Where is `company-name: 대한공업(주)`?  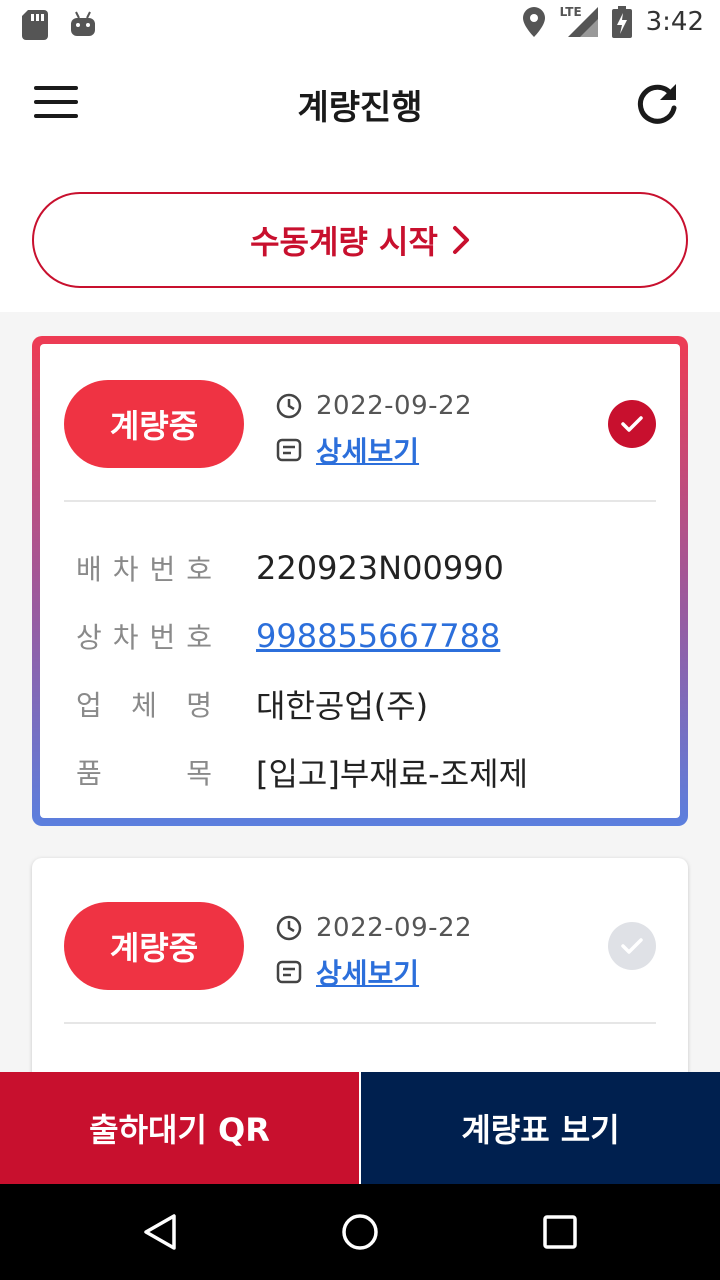 company-name: 대한공업(주) is located at coordinates (342, 706).